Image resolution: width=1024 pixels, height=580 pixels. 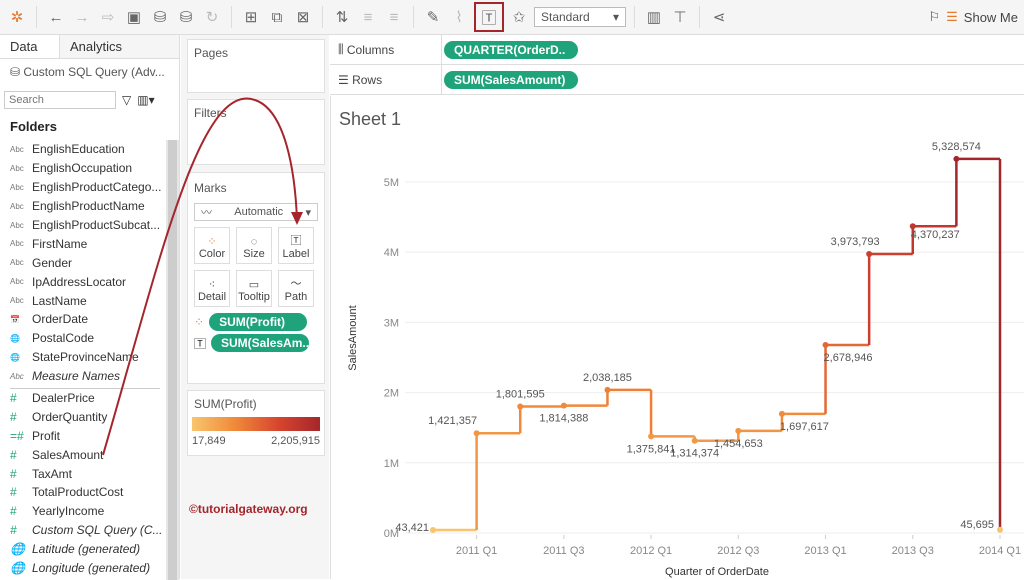 What do you see at coordinates (200, 276) in the screenshot?
I see `annotation-arrow` at bounding box center [200, 276].